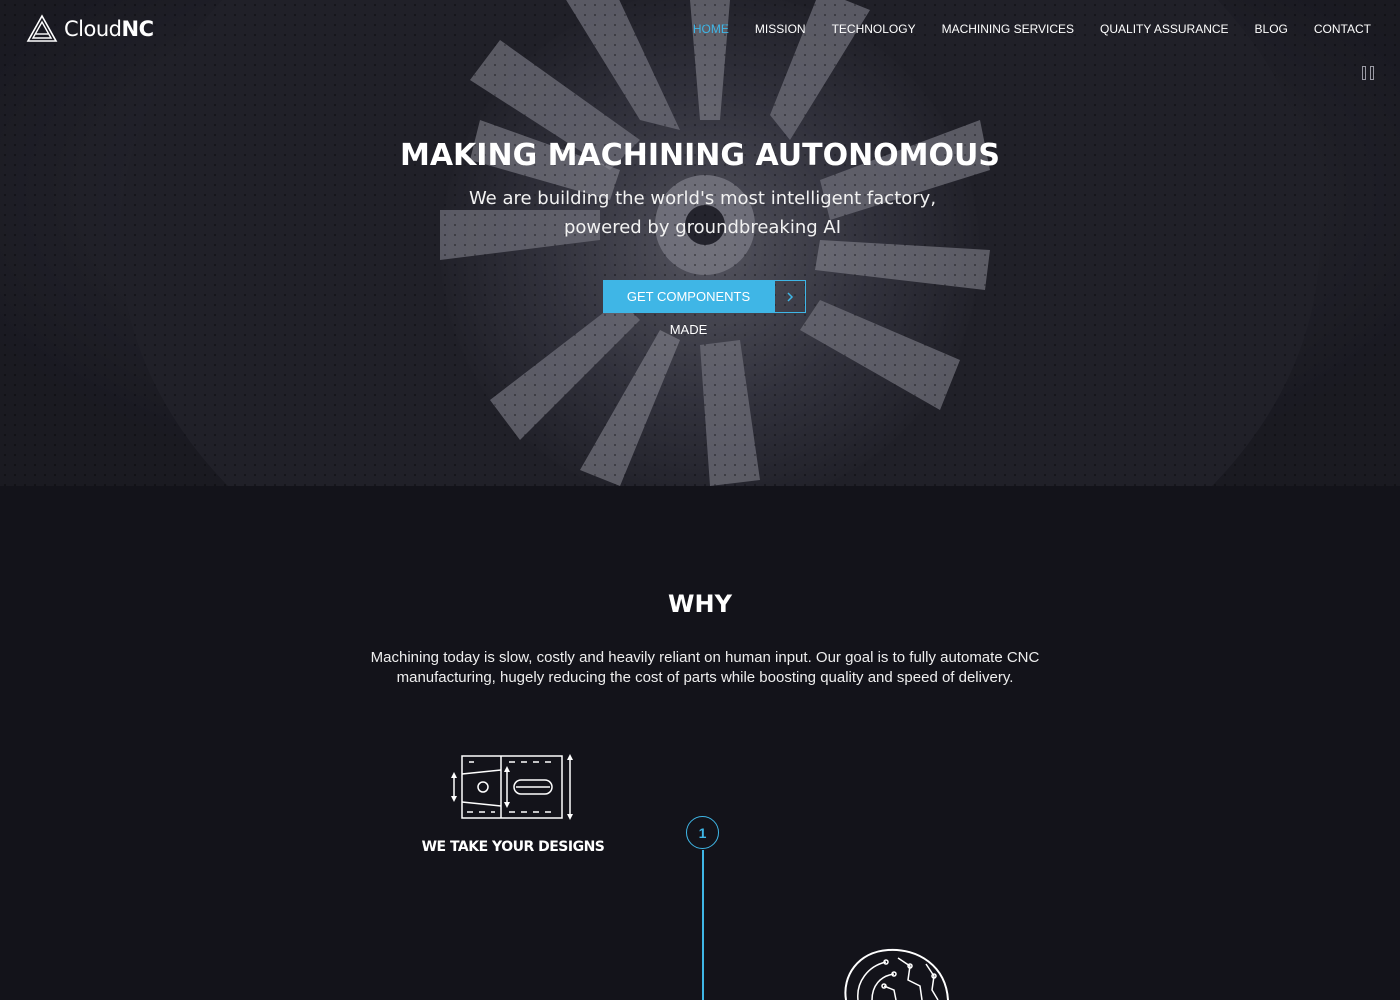 This screenshot has height=1000, width=1400. I want to click on nav-item-quality-assurance: QUALITY ASSURANCE, so click(1164, 29).